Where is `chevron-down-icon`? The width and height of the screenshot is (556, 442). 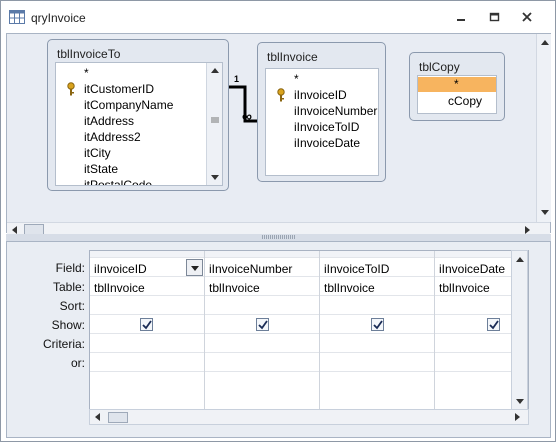 chevron-down-icon is located at coordinates (195, 268).